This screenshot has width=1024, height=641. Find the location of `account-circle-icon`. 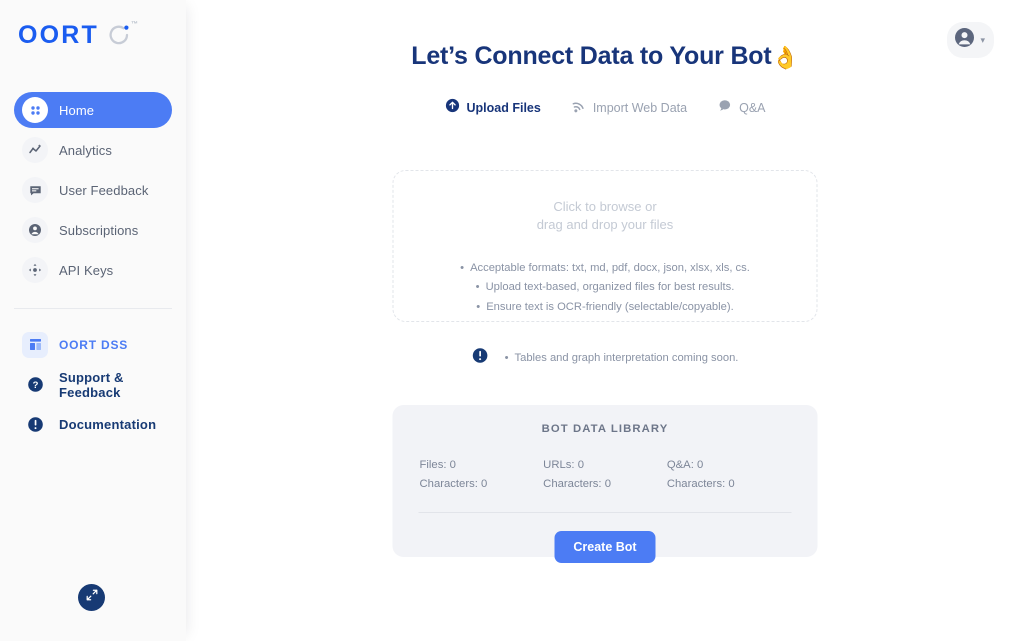

account-circle-icon is located at coordinates (964, 40).